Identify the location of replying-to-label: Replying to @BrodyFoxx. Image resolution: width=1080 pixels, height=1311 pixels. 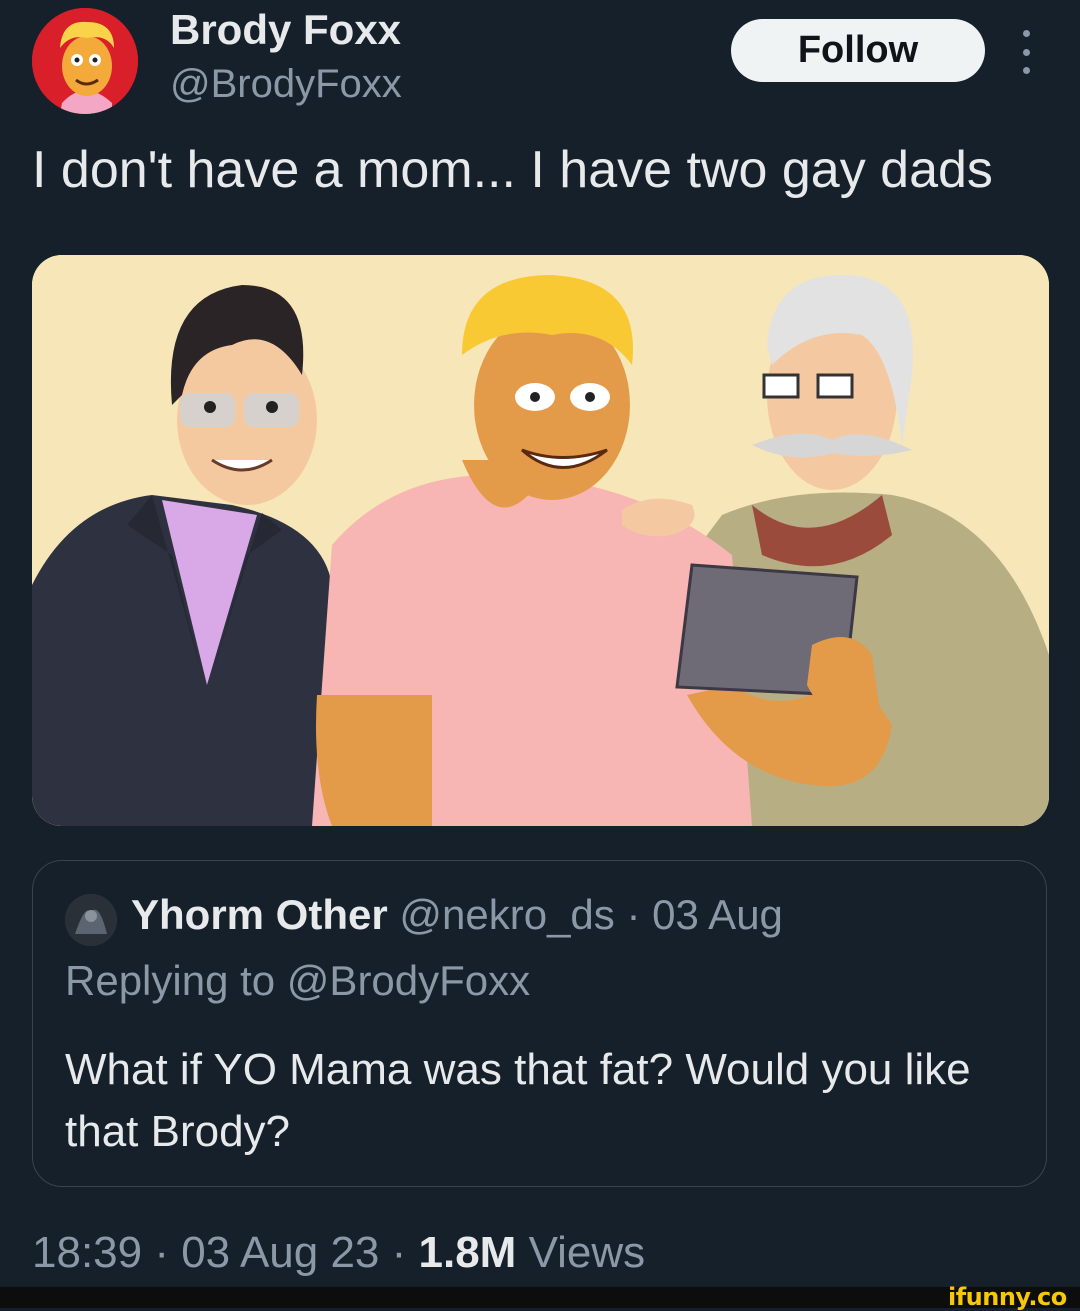
(298, 980).